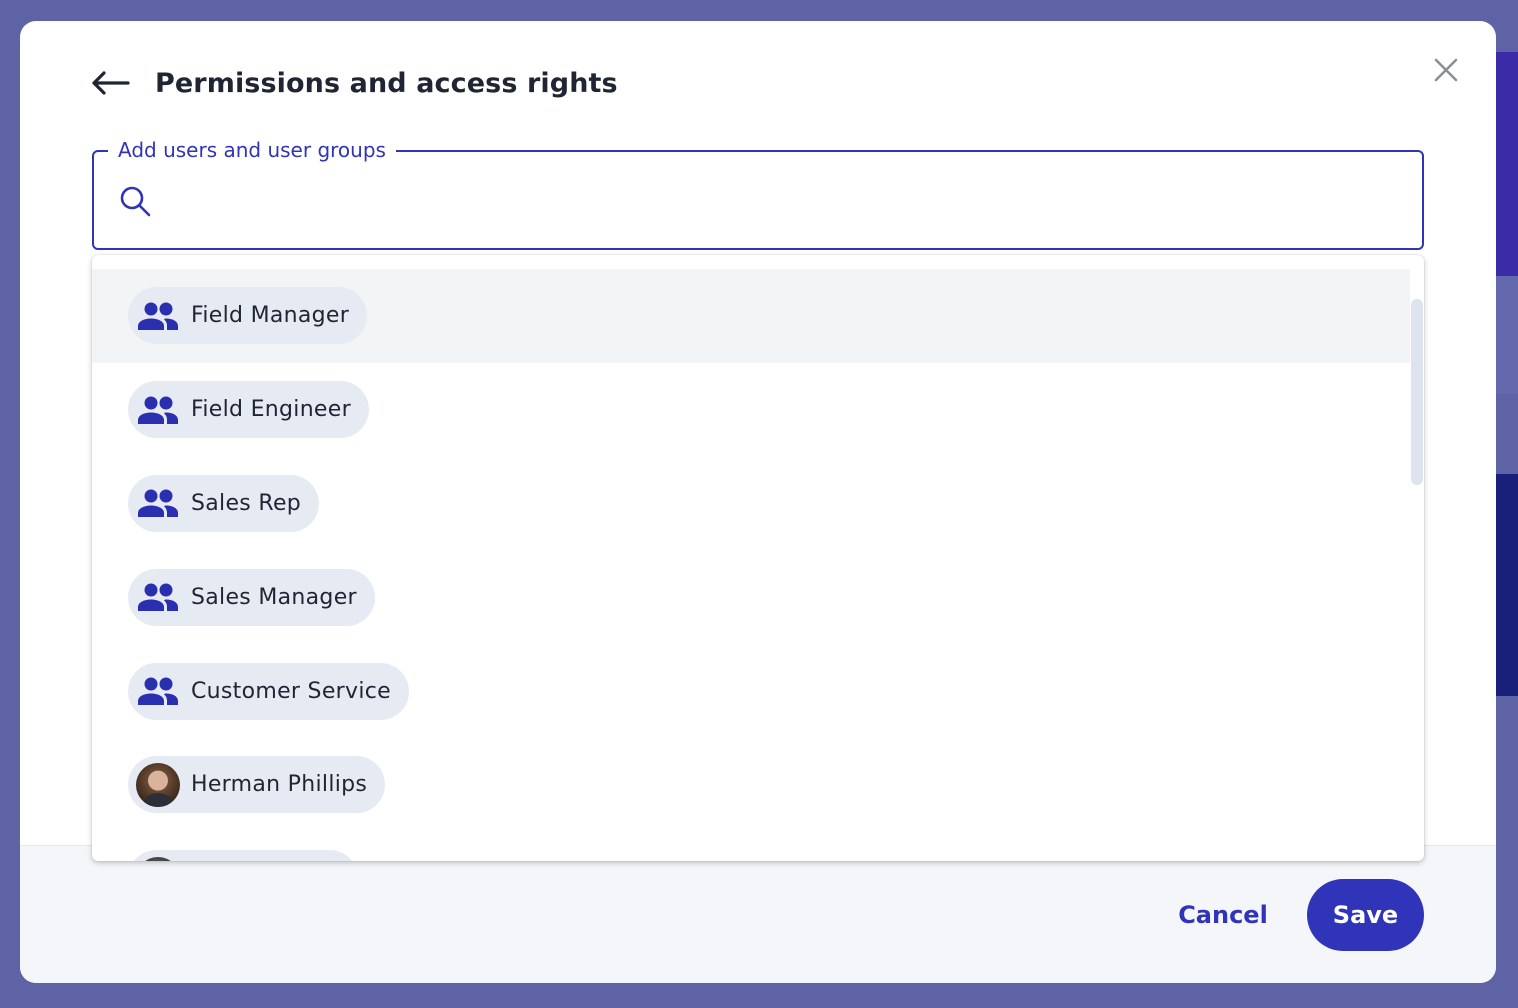 The image size is (1518, 1008). What do you see at coordinates (135, 201) in the screenshot?
I see `search-icon` at bounding box center [135, 201].